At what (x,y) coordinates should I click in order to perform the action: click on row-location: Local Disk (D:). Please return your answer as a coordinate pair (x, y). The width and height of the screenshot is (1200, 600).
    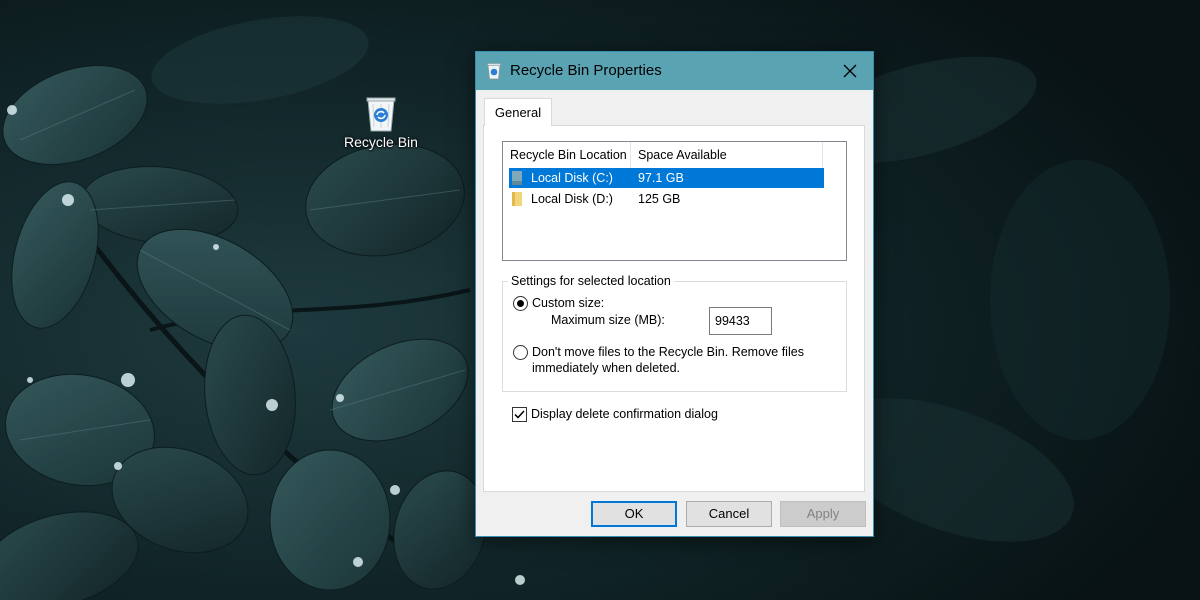
    Looking at the image, I should click on (572, 199).